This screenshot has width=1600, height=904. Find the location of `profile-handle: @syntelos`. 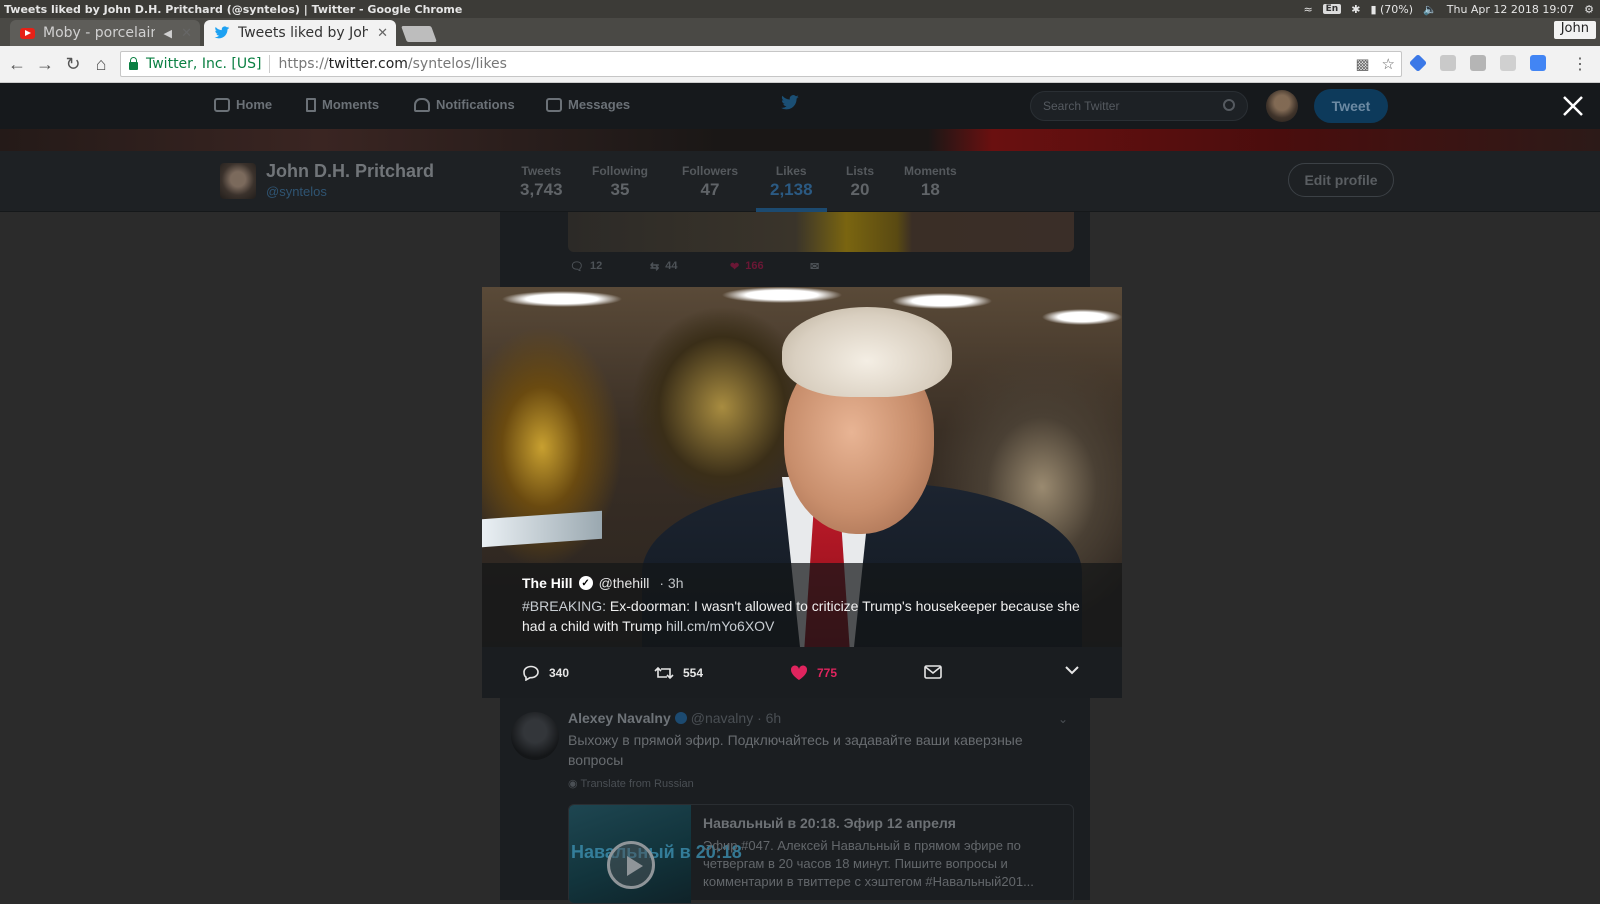

profile-handle: @syntelos is located at coordinates (296, 191).